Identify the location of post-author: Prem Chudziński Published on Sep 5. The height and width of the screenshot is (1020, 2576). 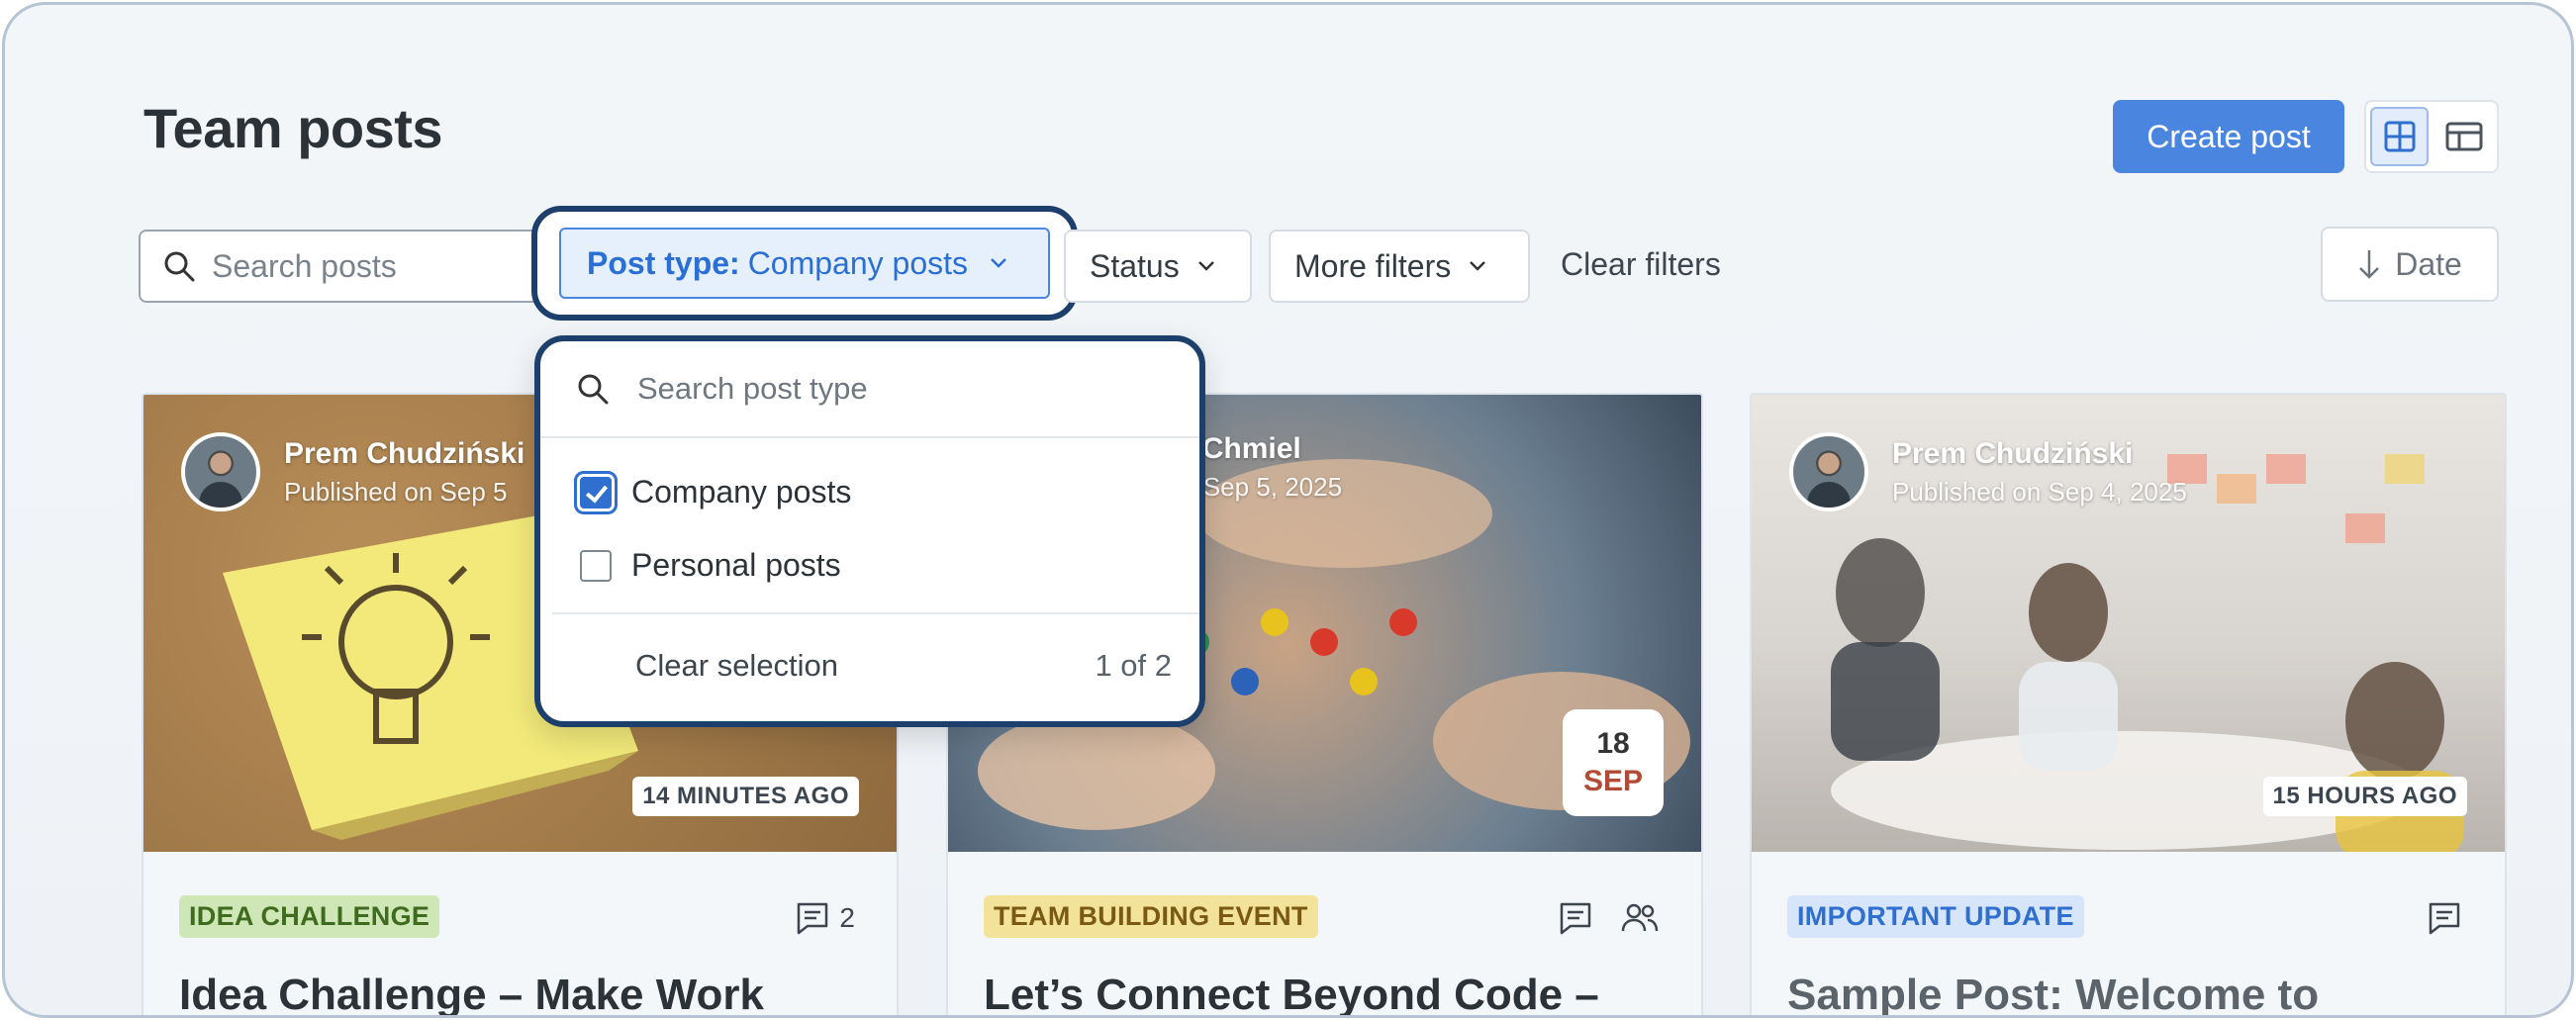
(353, 471).